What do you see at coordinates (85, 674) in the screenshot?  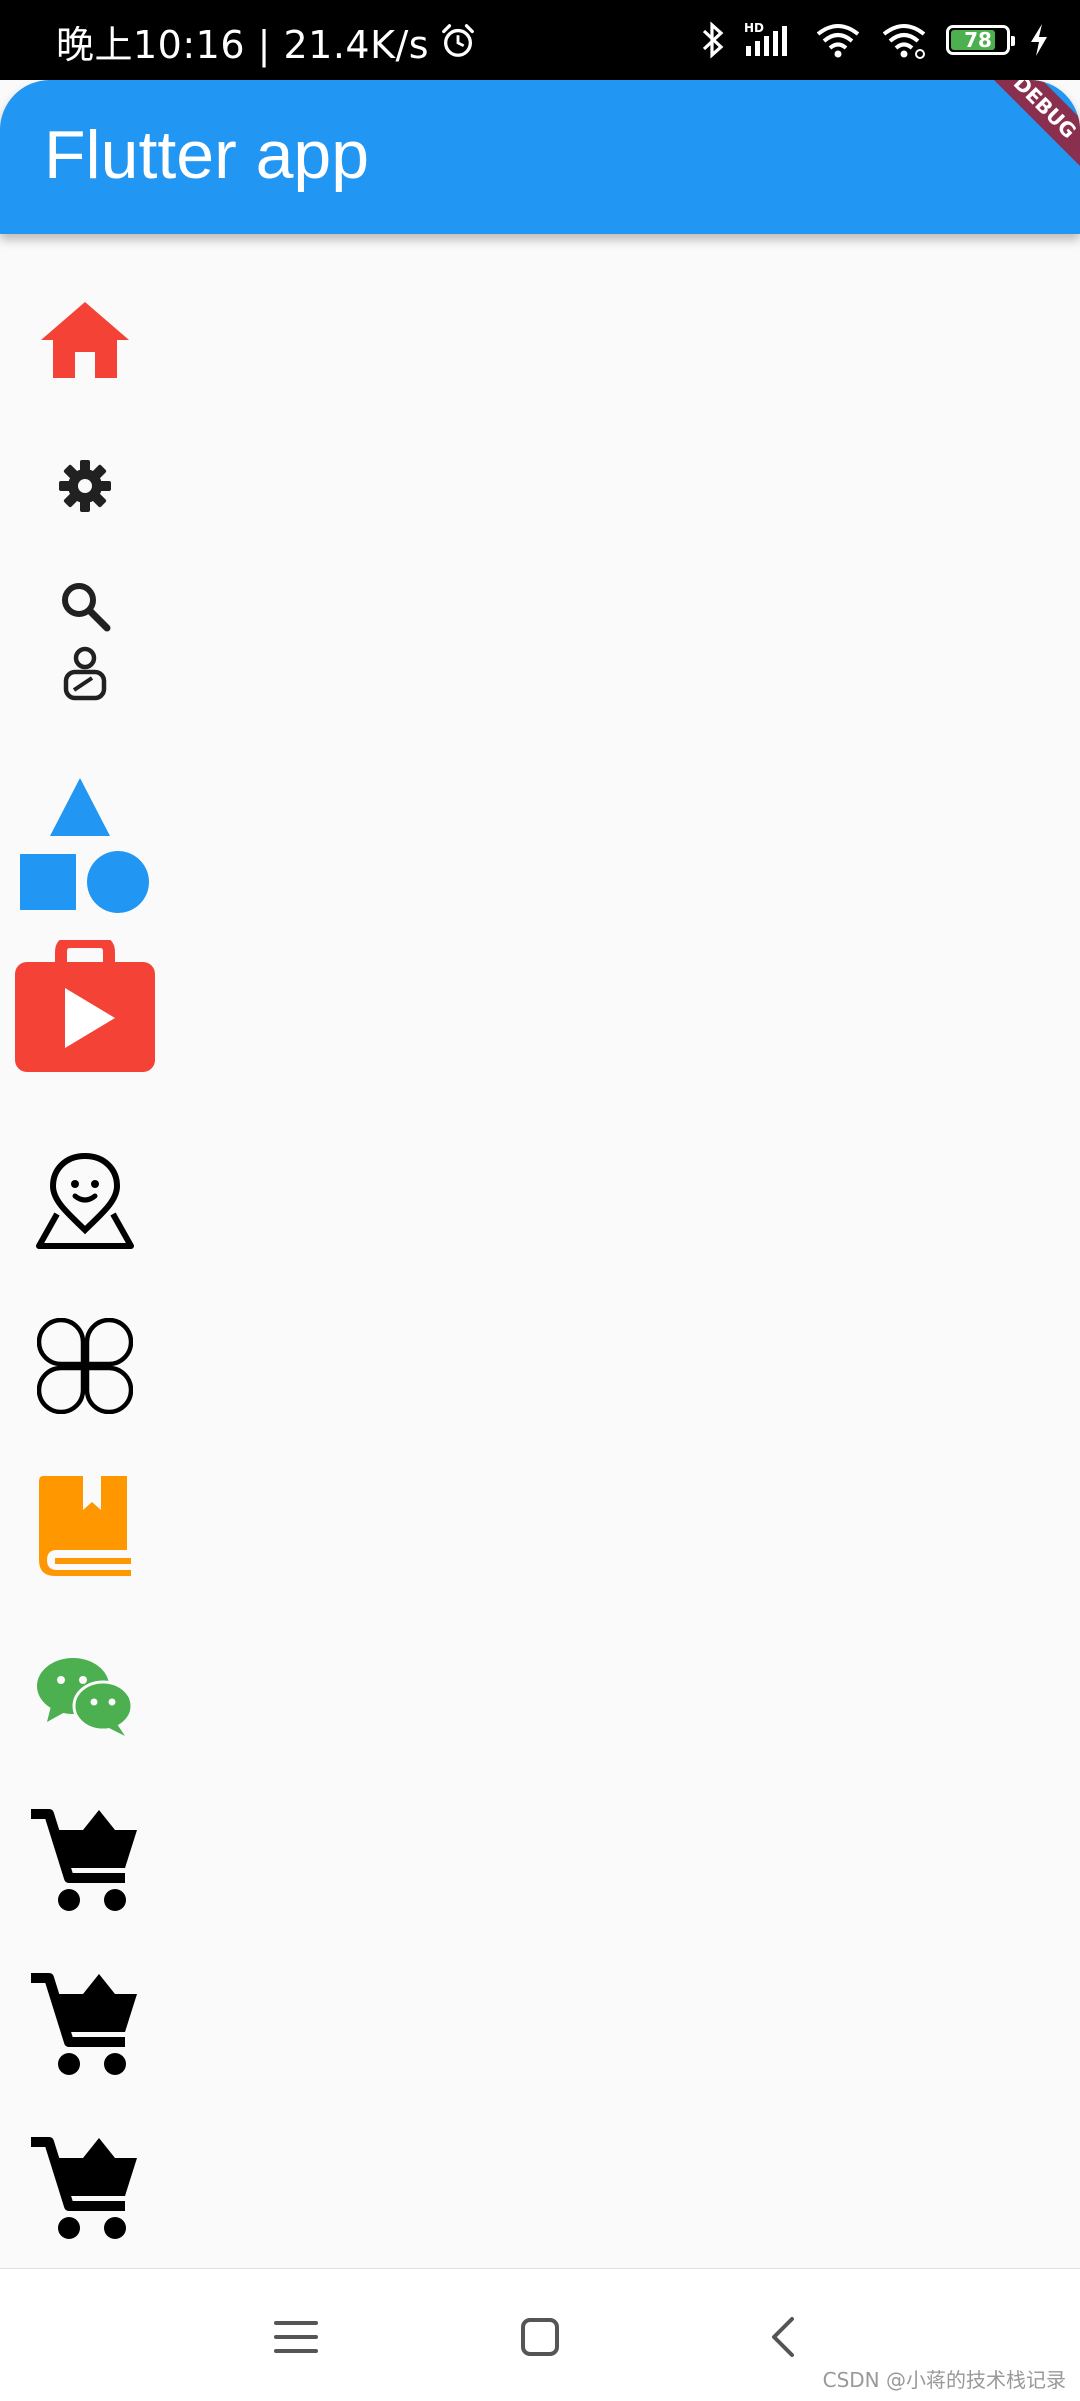 I see `person-icon` at bounding box center [85, 674].